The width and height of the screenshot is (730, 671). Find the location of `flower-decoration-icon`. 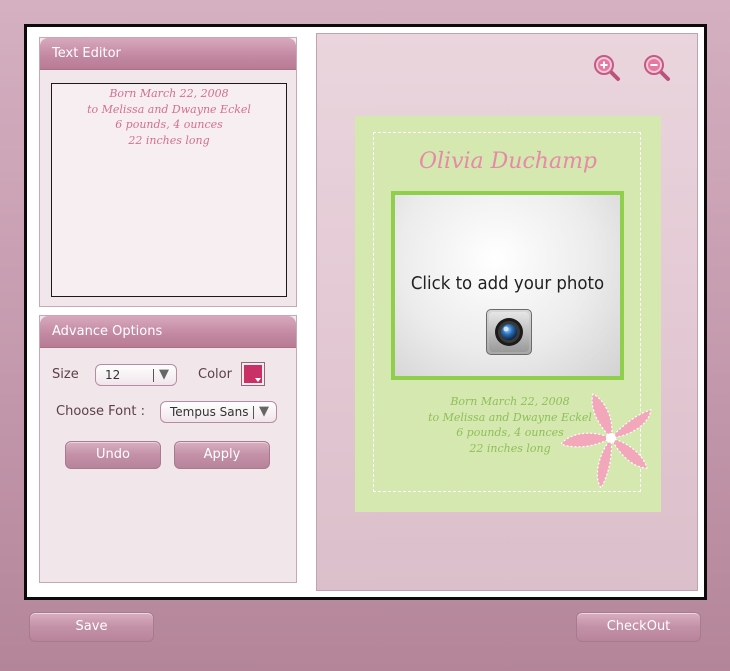

flower-decoration-icon is located at coordinates (609, 440).